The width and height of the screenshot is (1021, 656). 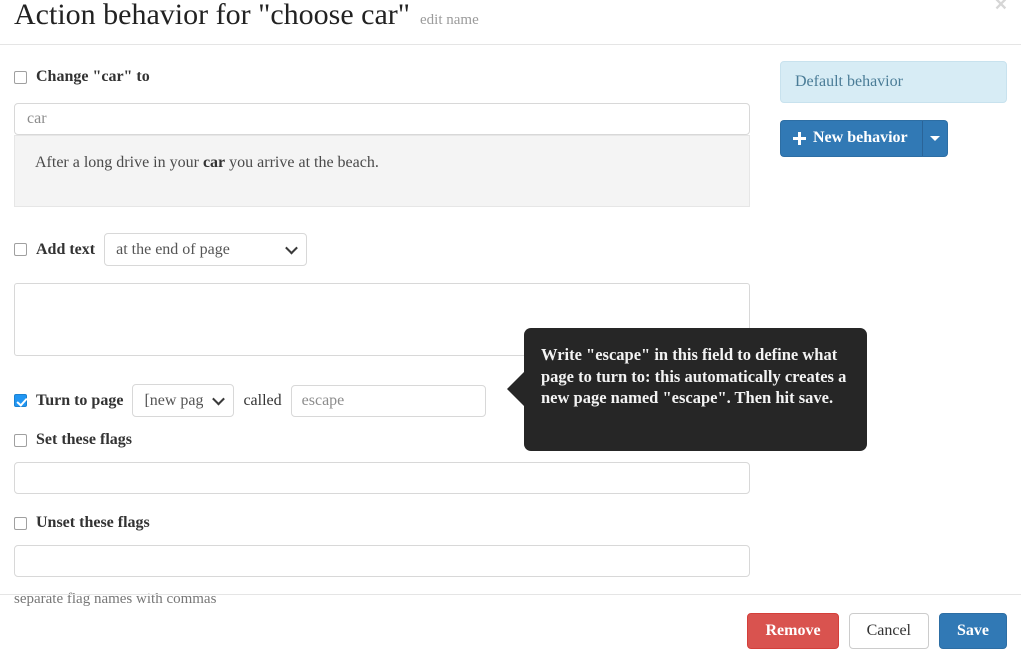 I want to click on page-select-wrap: [new page], so click(x=183, y=400).